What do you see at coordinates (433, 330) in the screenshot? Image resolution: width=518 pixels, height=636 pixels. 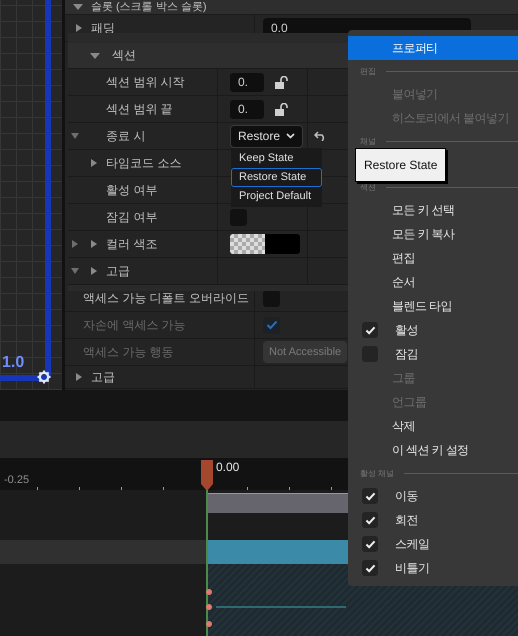 I see `menu-item: 활성` at bounding box center [433, 330].